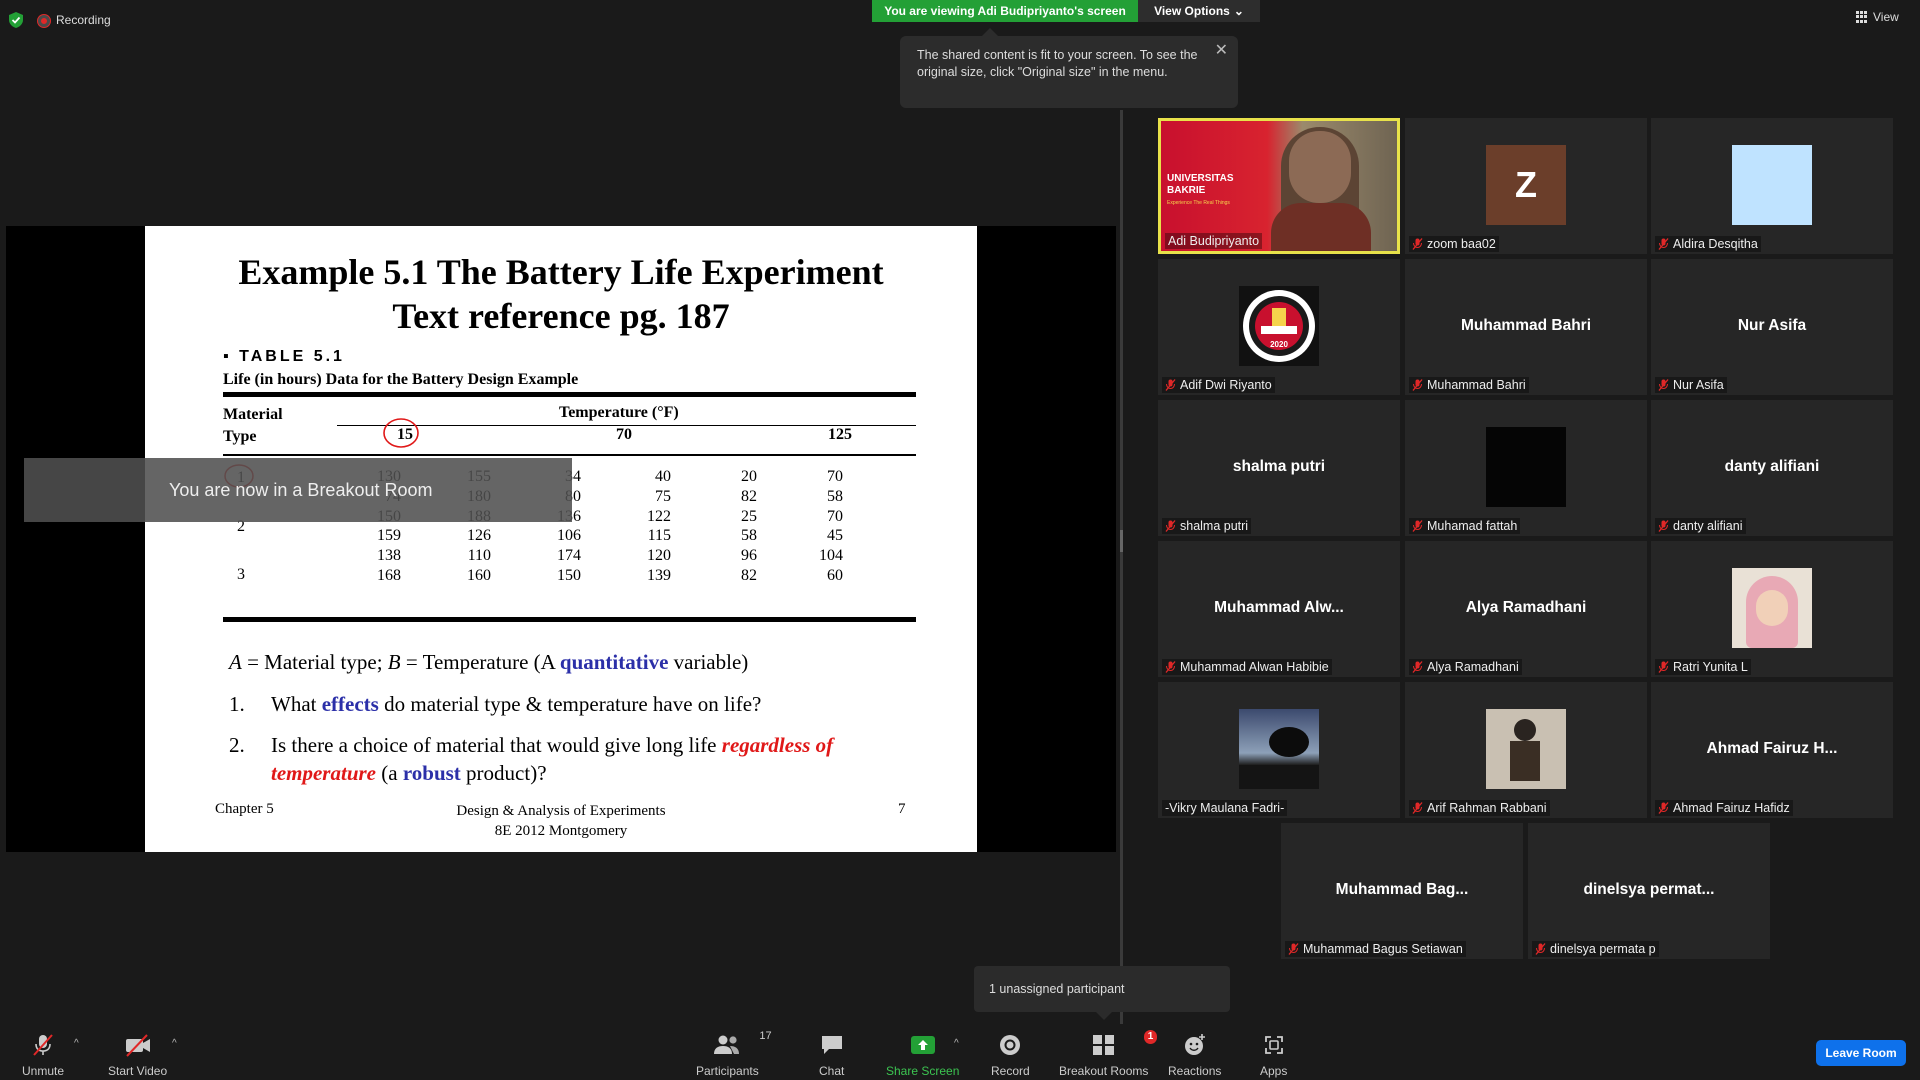 Image resolution: width=1920 pixels, height=1080 pixels. I want to click on apps-icon, so click(1274, 1045).